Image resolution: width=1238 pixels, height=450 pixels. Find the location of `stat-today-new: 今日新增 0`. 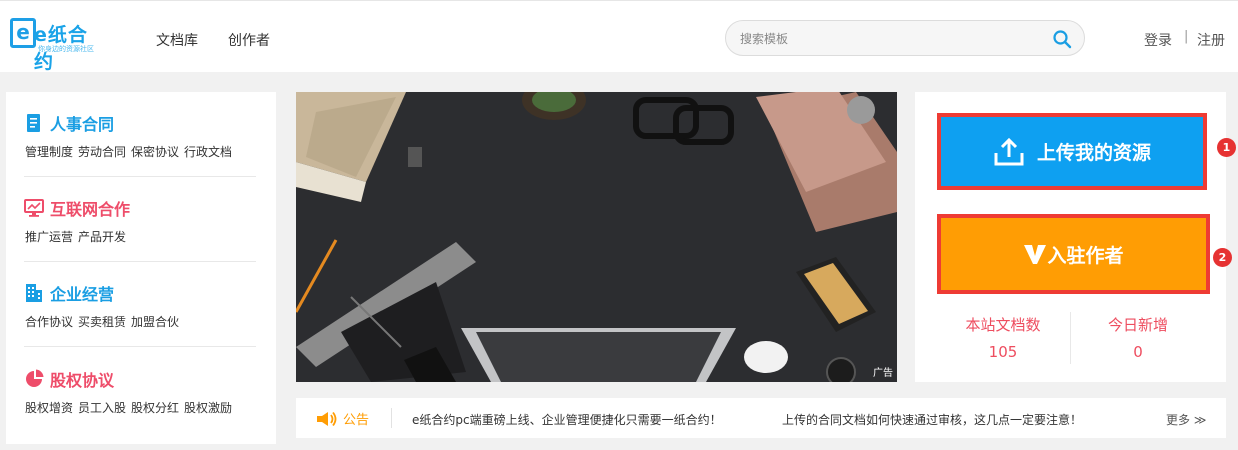

stat-today-new: 今日新增 0 is located at coordinates (1138, 337).